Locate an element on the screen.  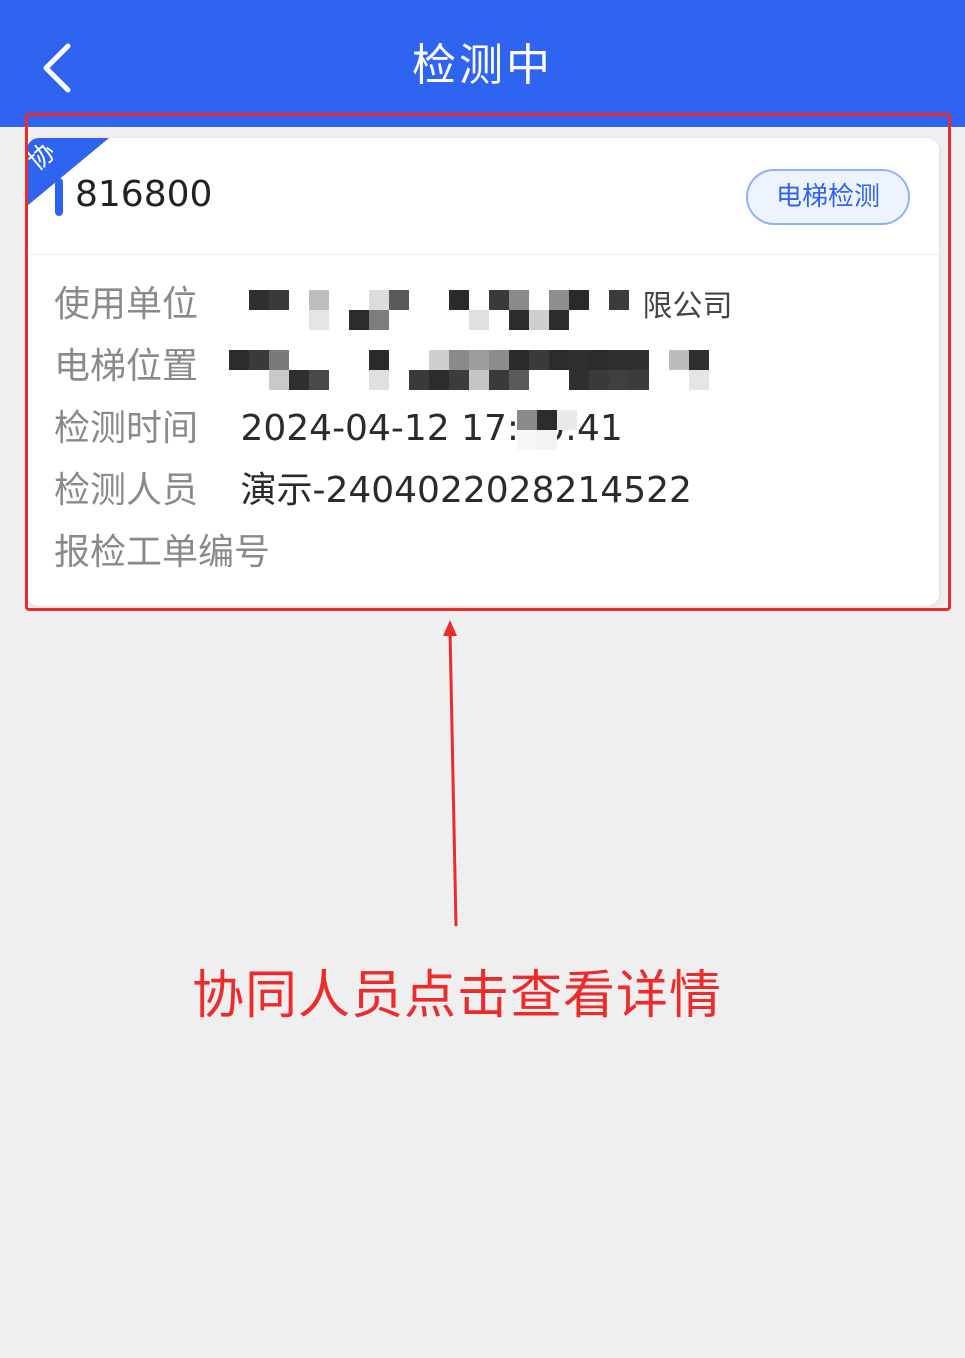
card-divider is located at coordinates (483, 254).